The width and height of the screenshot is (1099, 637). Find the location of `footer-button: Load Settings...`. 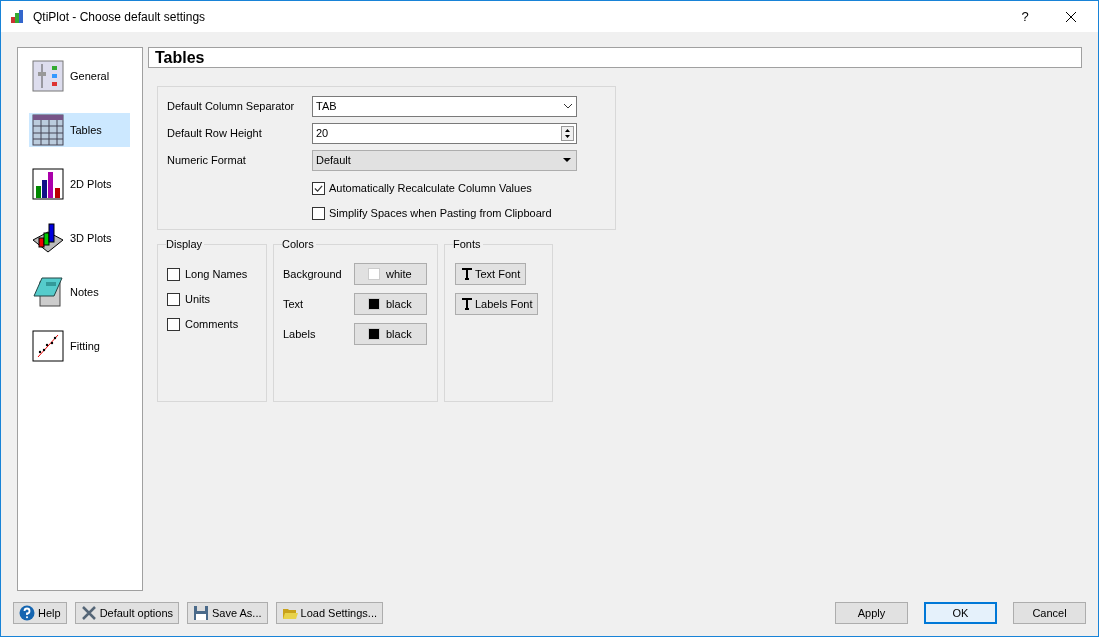

footer-button: Load Settings... is located at coordinates (329, 613).